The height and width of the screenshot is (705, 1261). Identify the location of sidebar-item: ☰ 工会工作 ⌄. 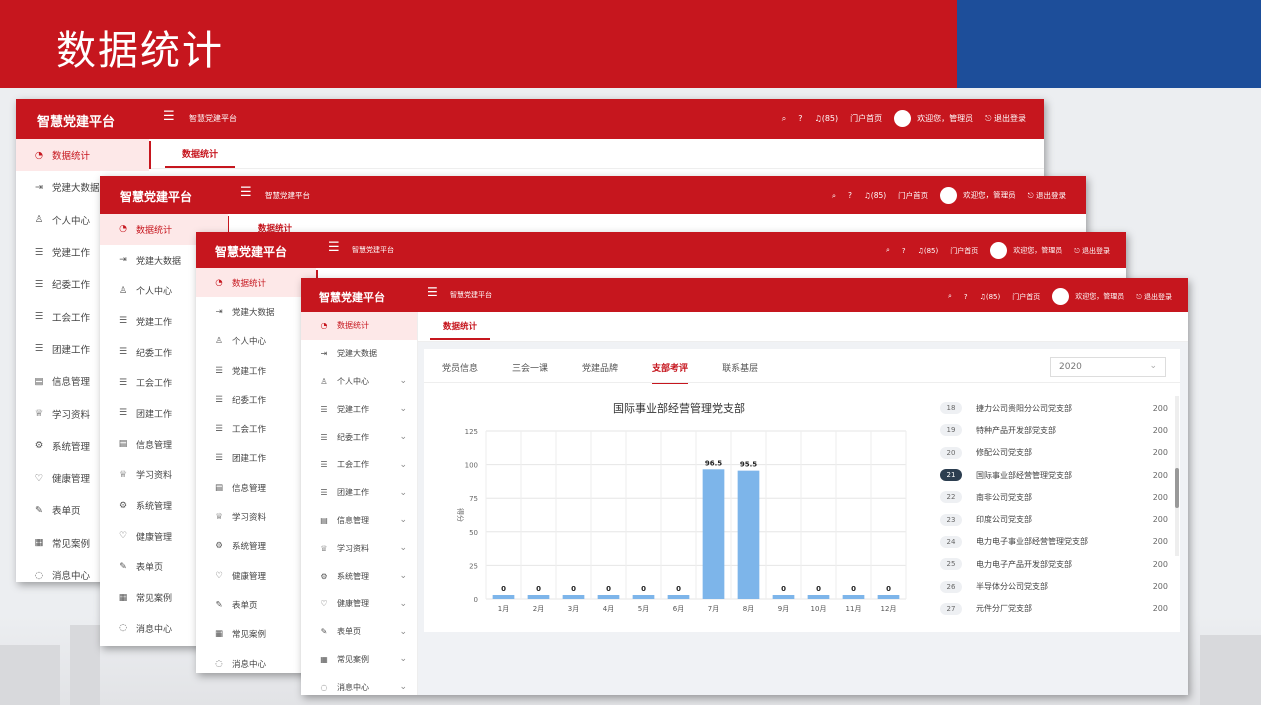
(359, 465).